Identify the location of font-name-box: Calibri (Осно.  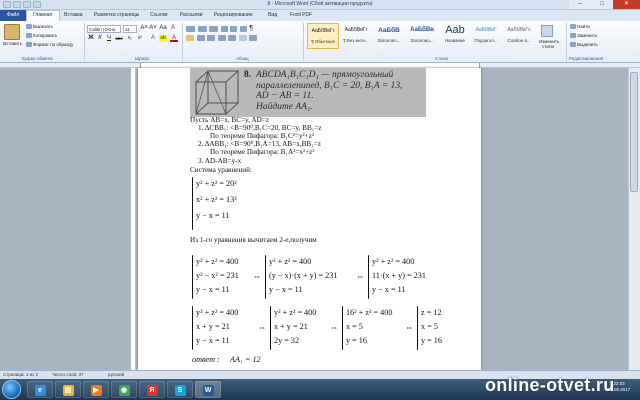
(104, 29).